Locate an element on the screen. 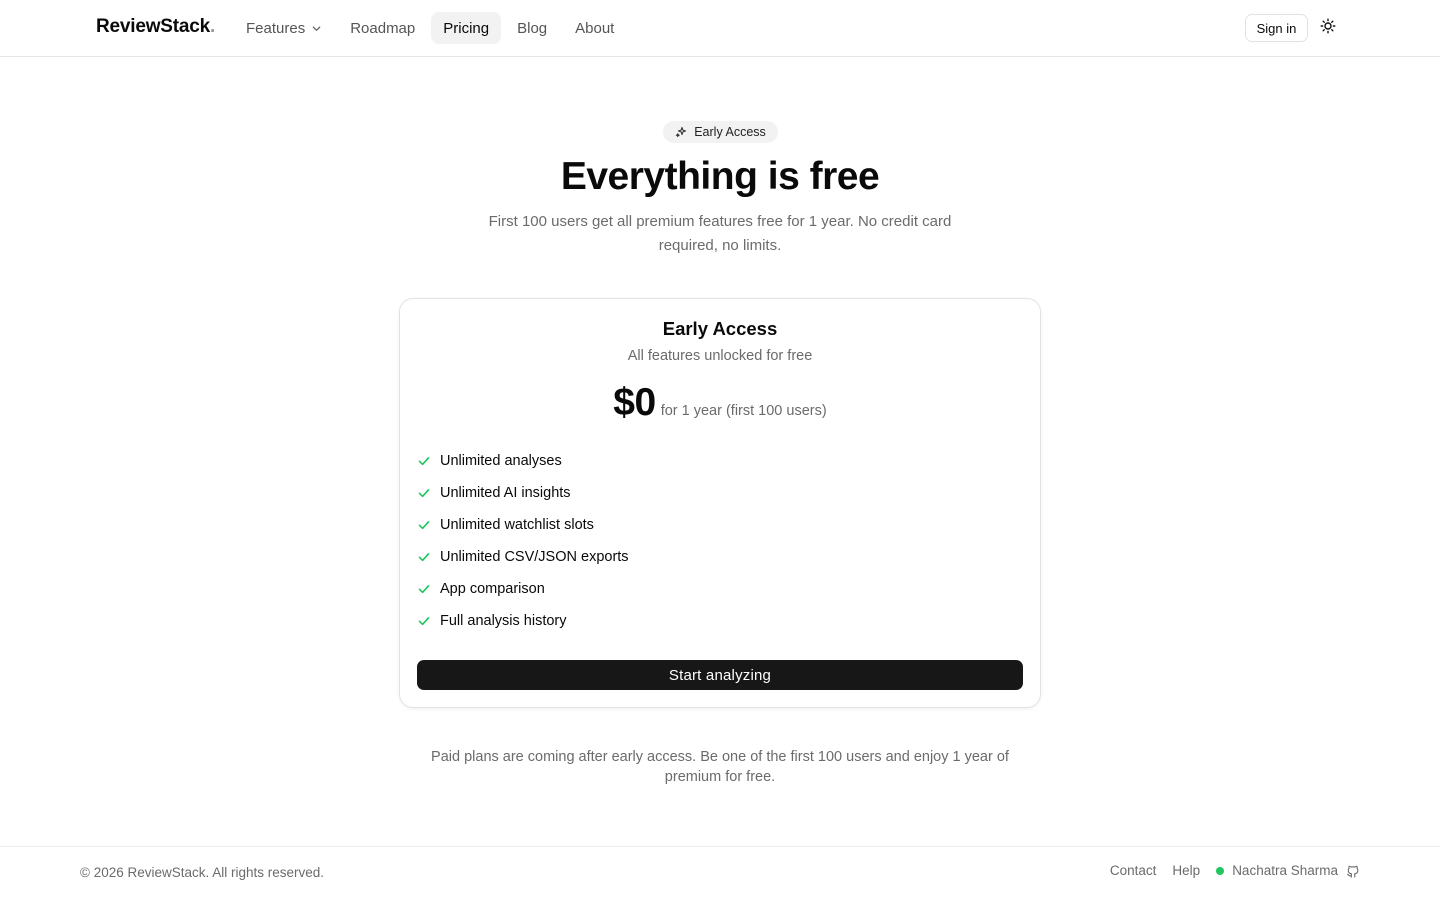 The width and height of the screenshot is (1440, 900). nav-features: Features is located at coordinates (284, 28).